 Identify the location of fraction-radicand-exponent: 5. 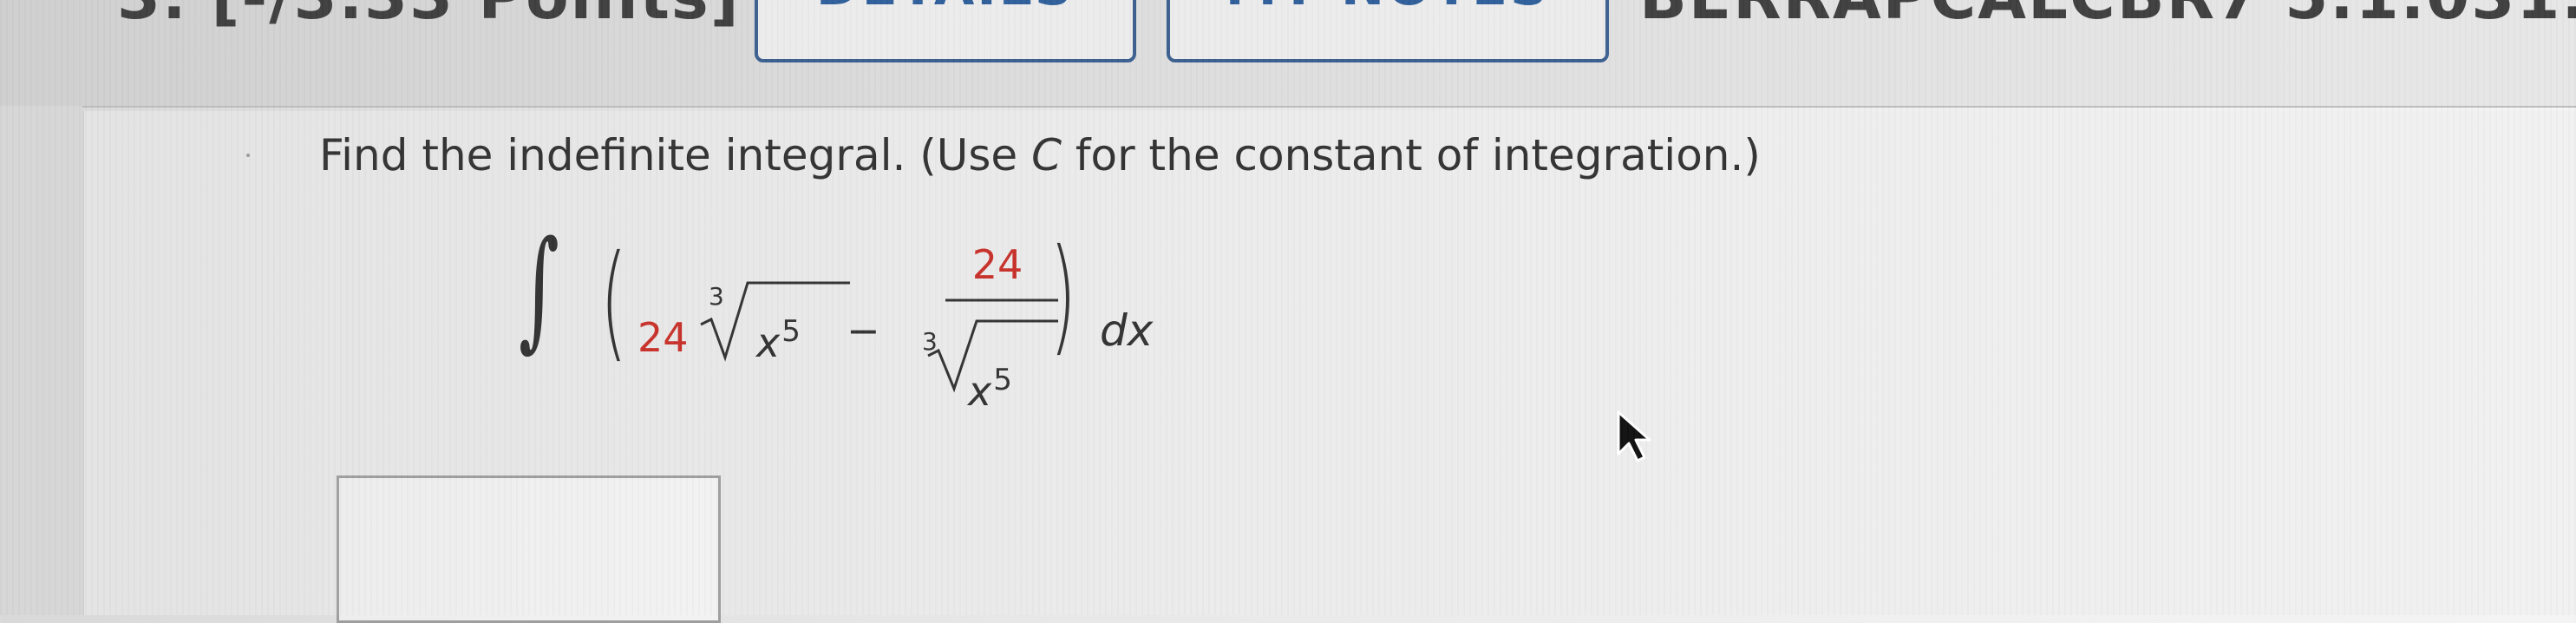
(1002, 380).